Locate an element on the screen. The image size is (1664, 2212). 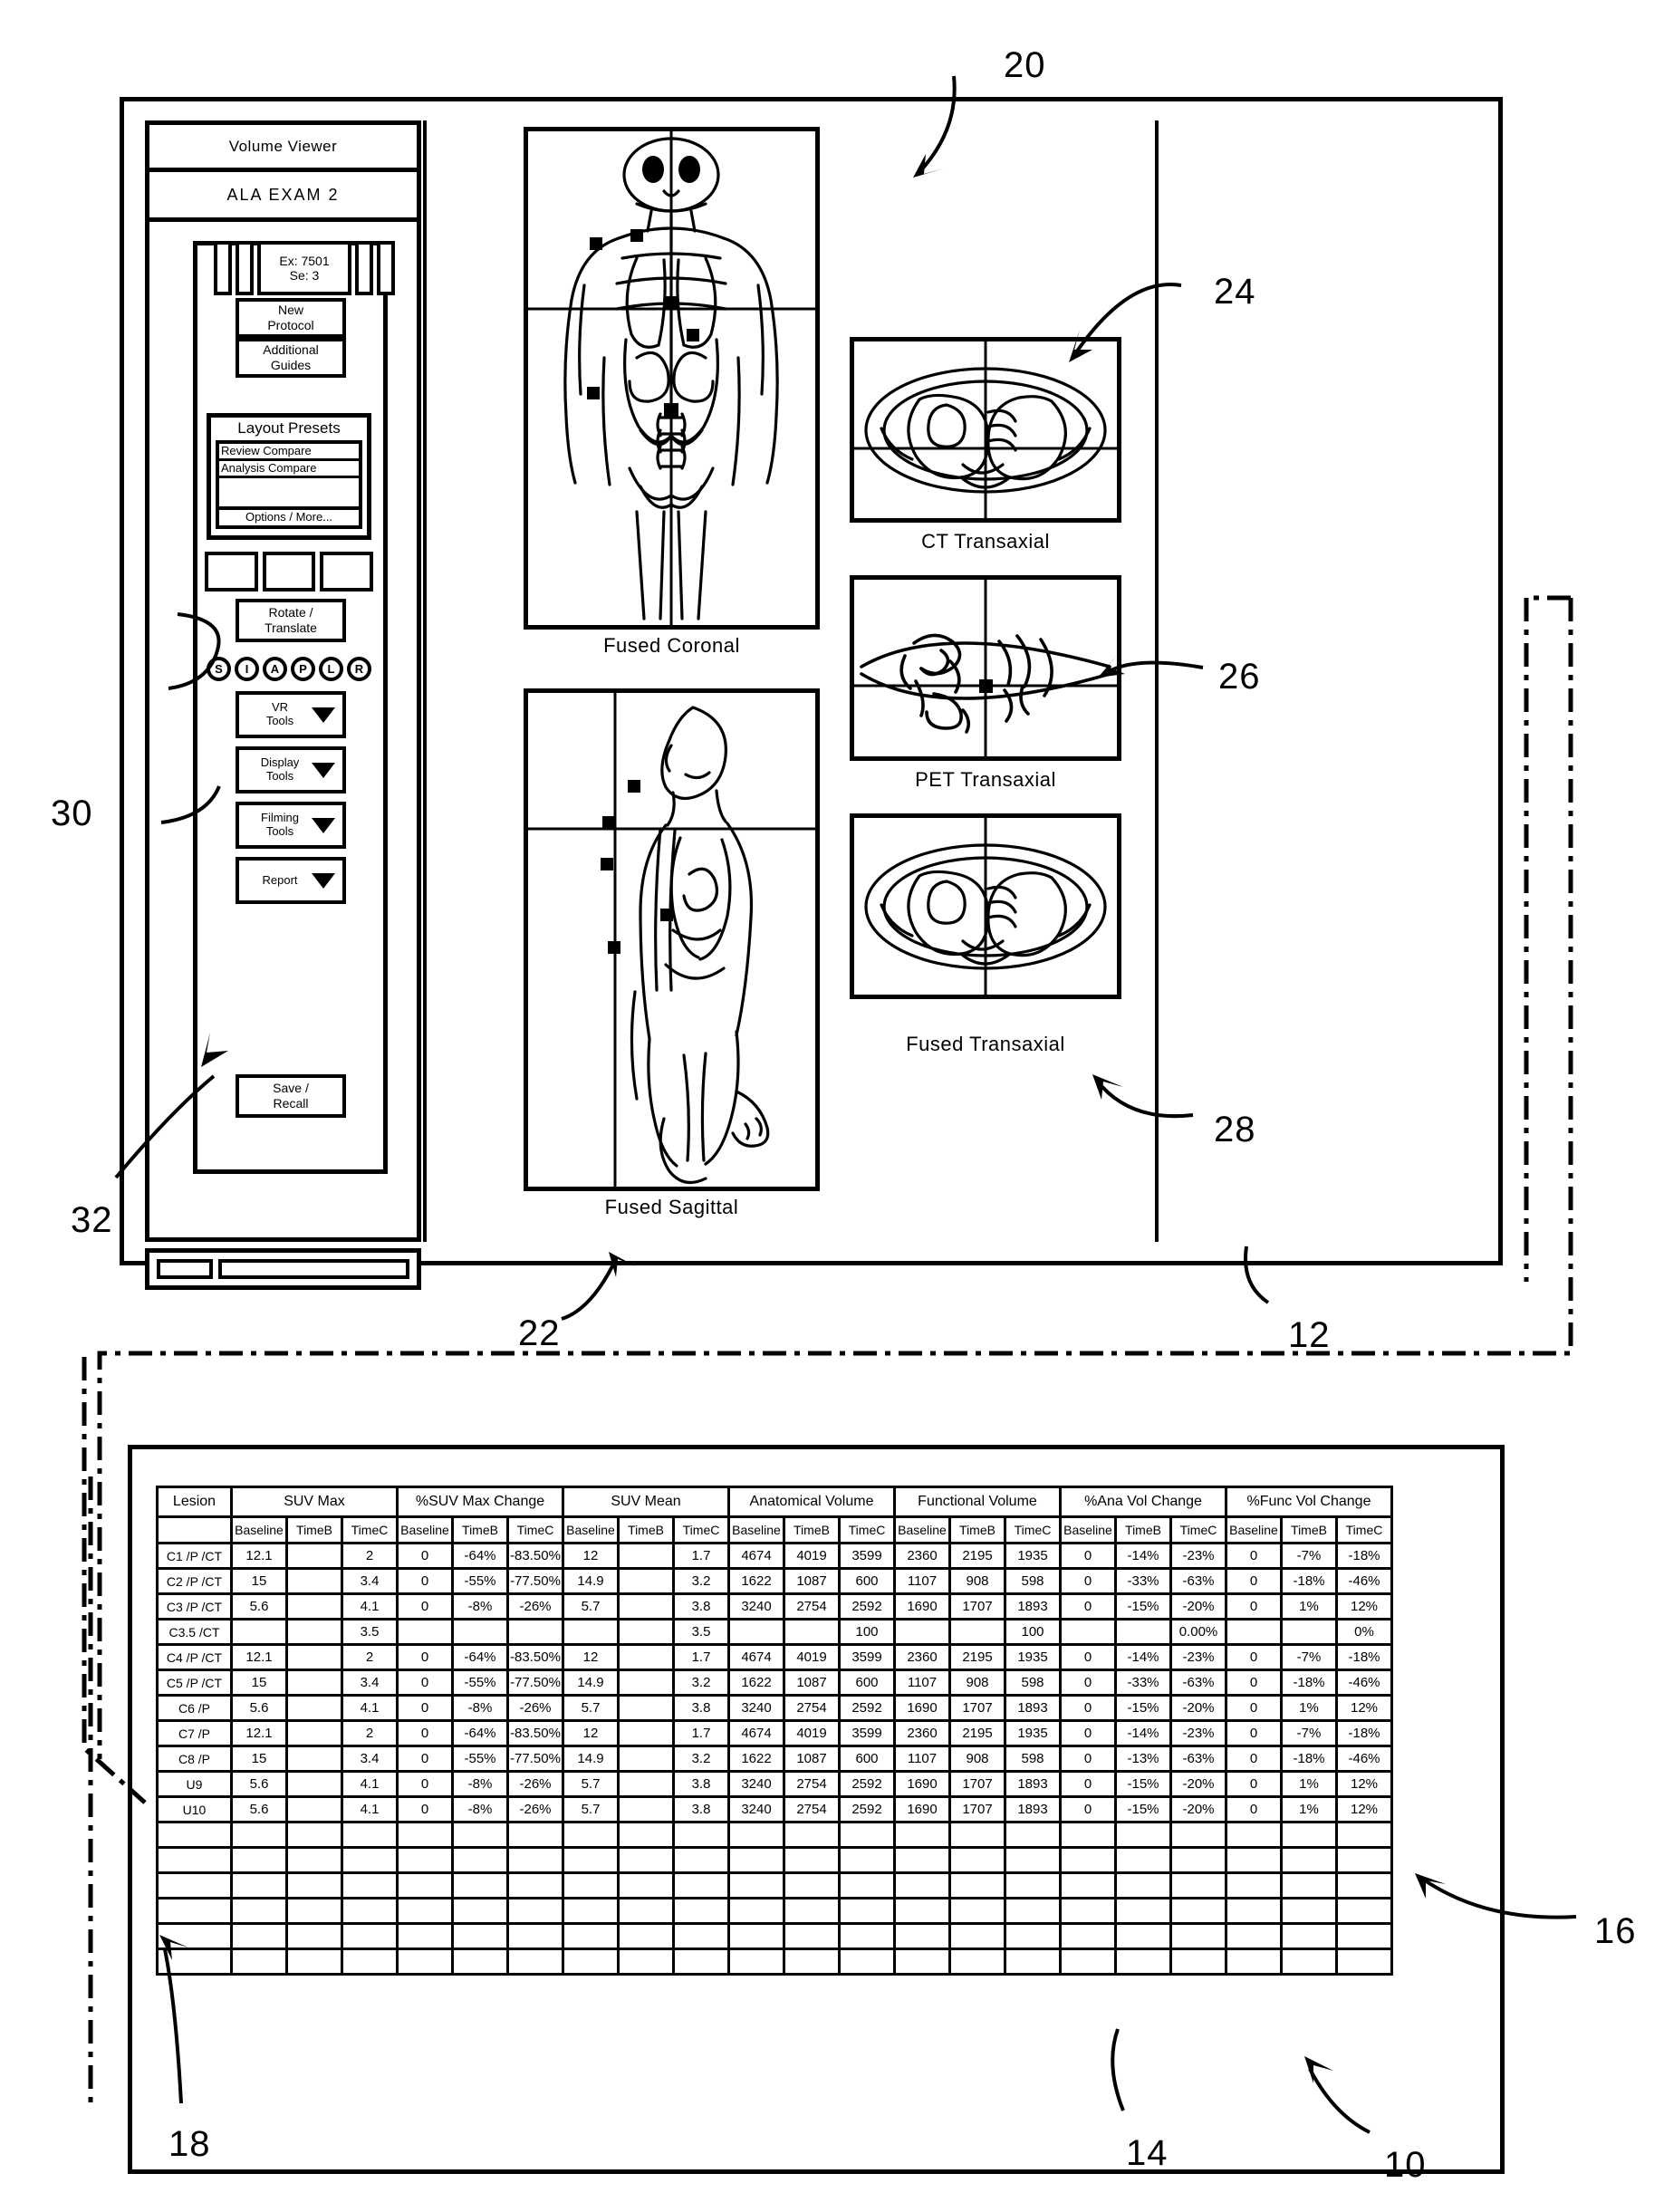
table-cell: 0.00% is located at coordinates (1198, 1632).